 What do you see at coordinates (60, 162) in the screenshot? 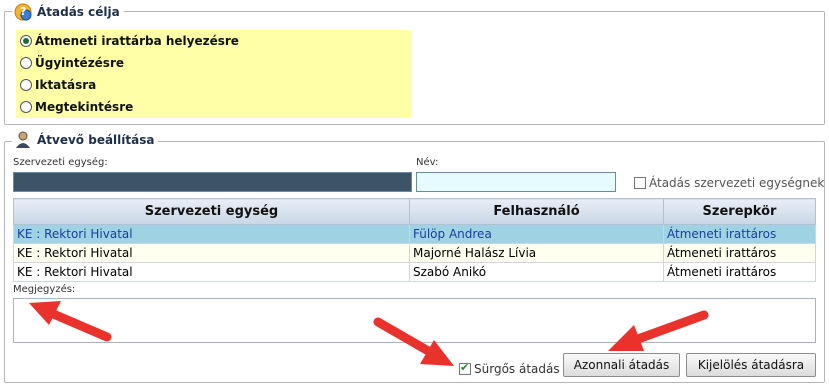
I see `org-unit-label: Szervezeti egység:` at bounding box center [60, 162].